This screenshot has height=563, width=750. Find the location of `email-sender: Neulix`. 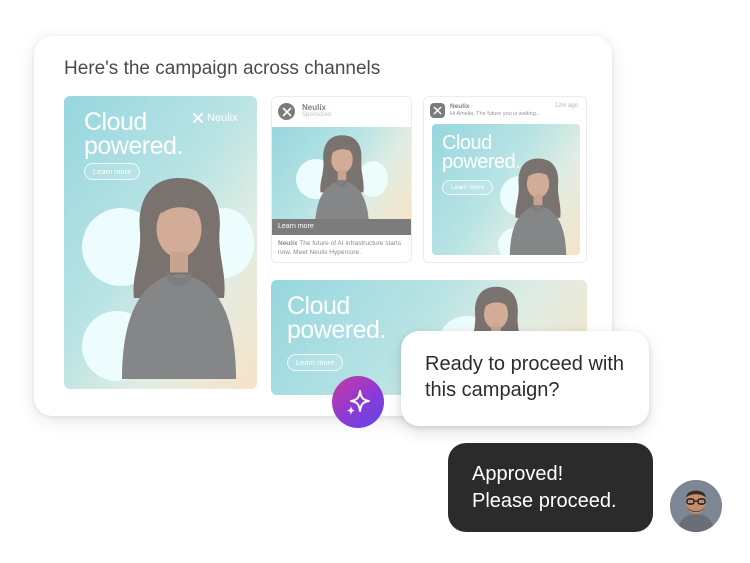

email-sender: Neulix is located at coordinates (460, 106).